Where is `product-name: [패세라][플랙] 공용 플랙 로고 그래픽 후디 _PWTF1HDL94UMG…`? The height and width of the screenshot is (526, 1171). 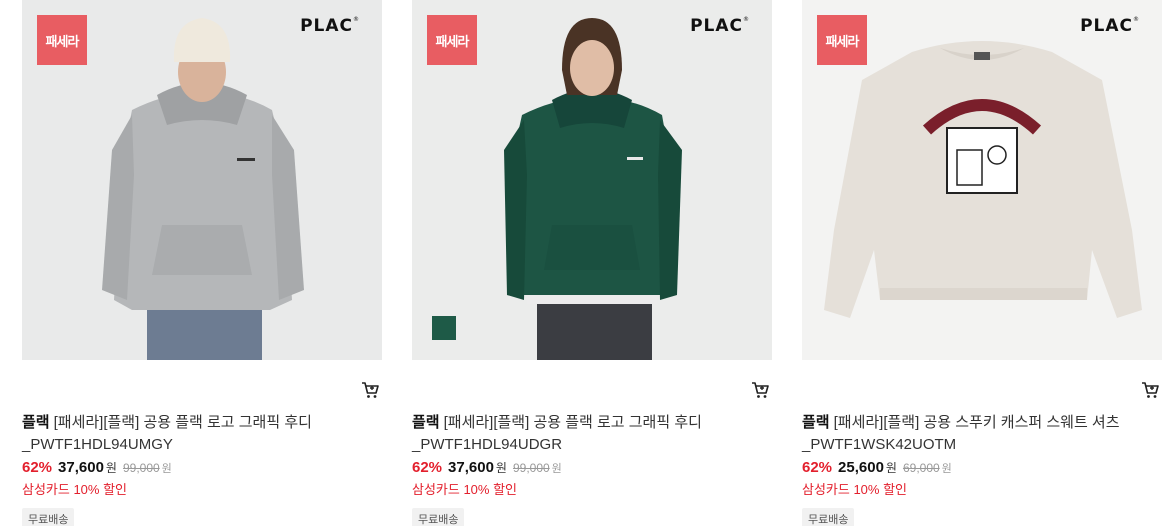 product-name: [패세라][플랙] 공용 플랙 로고 그래픽 후디 _PWTF1HDL94UMG… is located at coordinates (167, 433).